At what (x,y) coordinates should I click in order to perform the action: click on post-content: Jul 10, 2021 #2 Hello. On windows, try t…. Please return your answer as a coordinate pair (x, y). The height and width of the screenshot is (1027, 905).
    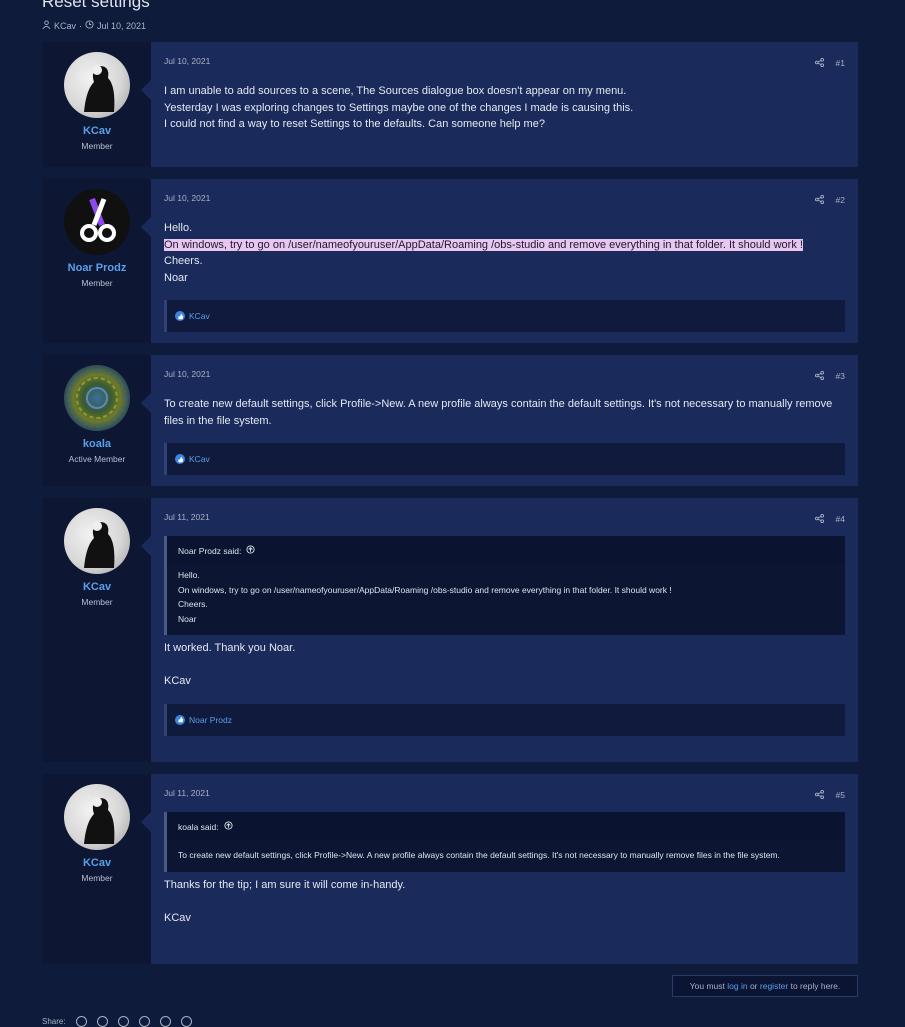
    Looking at the image, I should click on (499, 261).